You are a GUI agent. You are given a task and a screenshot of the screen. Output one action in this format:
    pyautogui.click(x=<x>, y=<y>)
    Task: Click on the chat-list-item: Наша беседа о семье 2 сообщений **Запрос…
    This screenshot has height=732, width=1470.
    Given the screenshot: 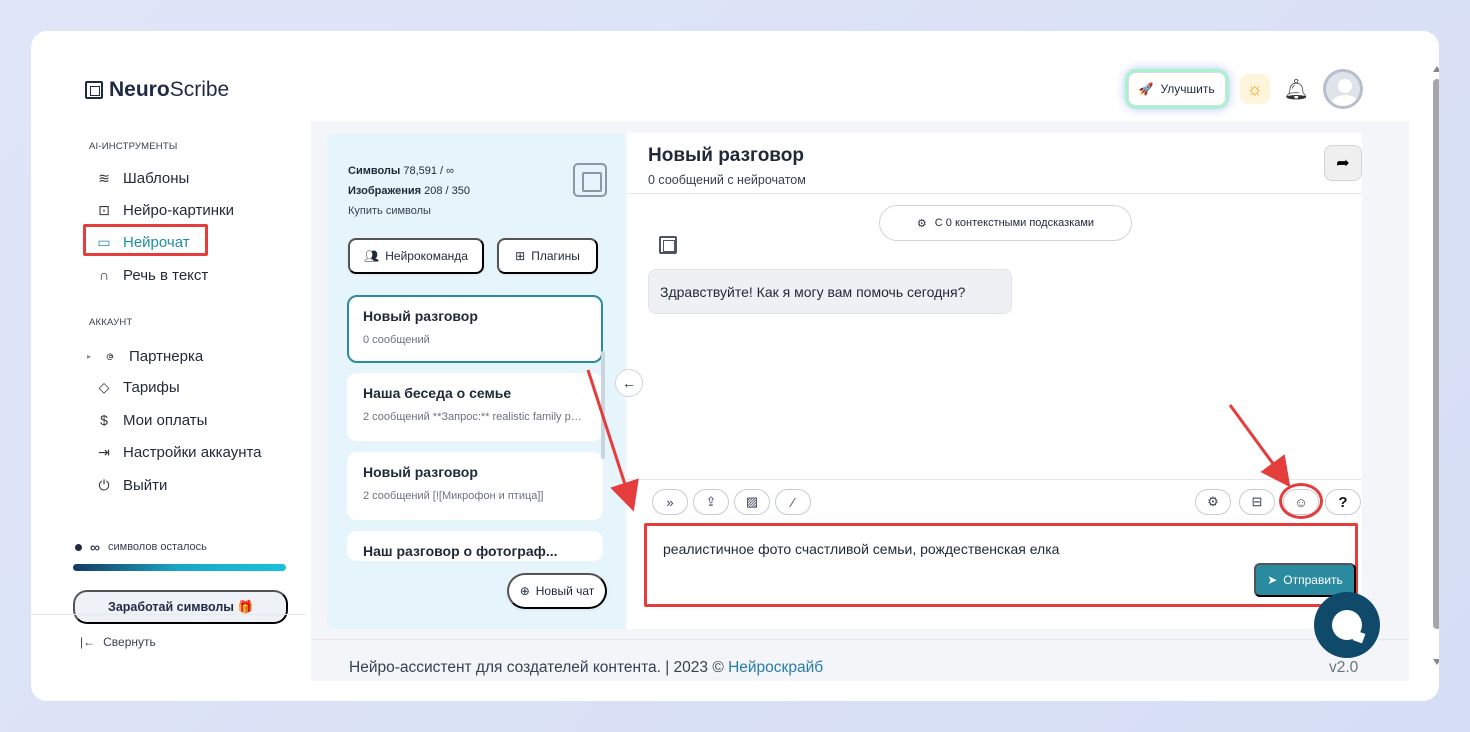 What is the action you would take?
    pyautogui.click(x=475, y=407)
    